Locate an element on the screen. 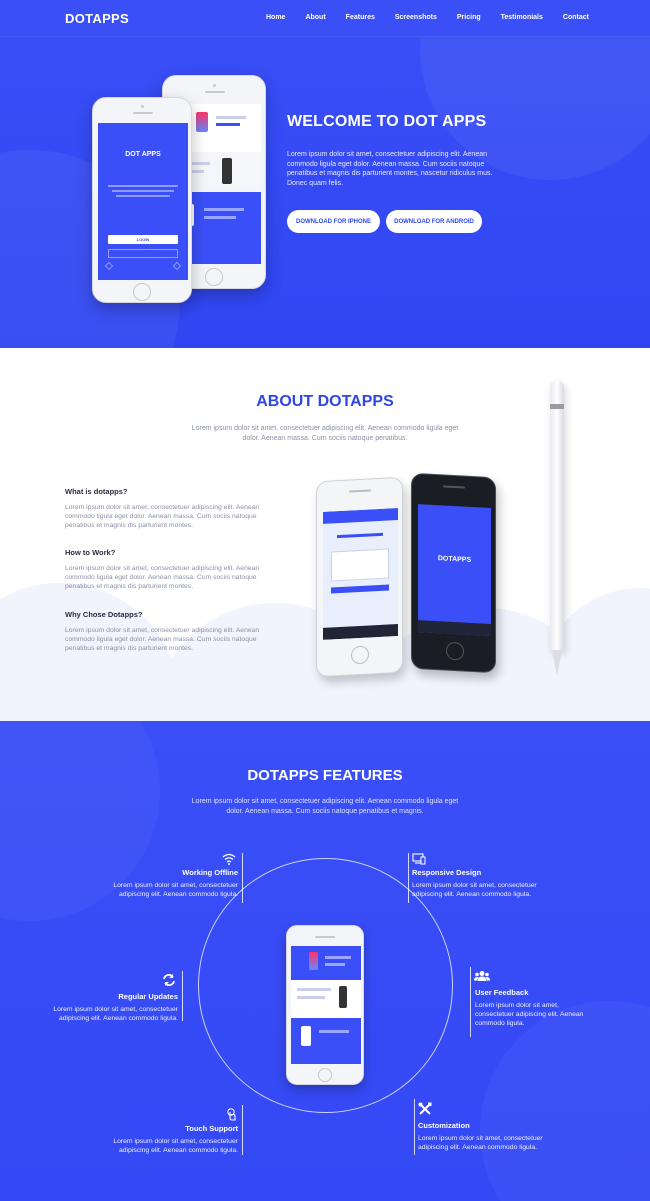 The width and height of the screenshot is (650, 1201). phone-login-button: LOGIN is located at coordinates (143, 239).